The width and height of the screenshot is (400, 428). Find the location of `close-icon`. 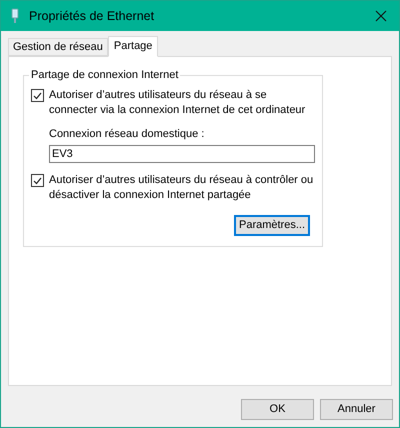

close-icon is located at coordinates (381, 16).